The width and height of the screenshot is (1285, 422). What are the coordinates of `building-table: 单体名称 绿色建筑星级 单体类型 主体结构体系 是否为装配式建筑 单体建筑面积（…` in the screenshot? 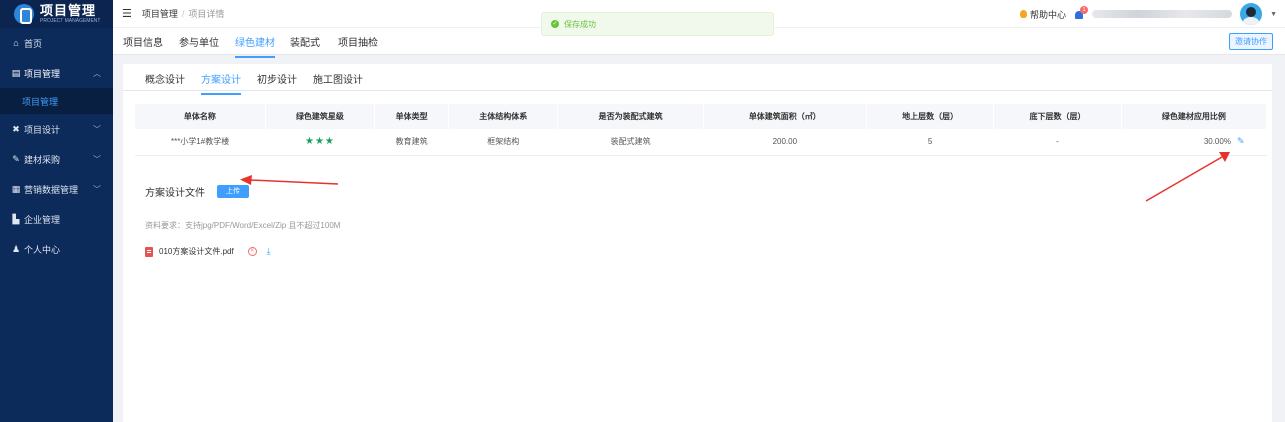 It's located at (701, 130).